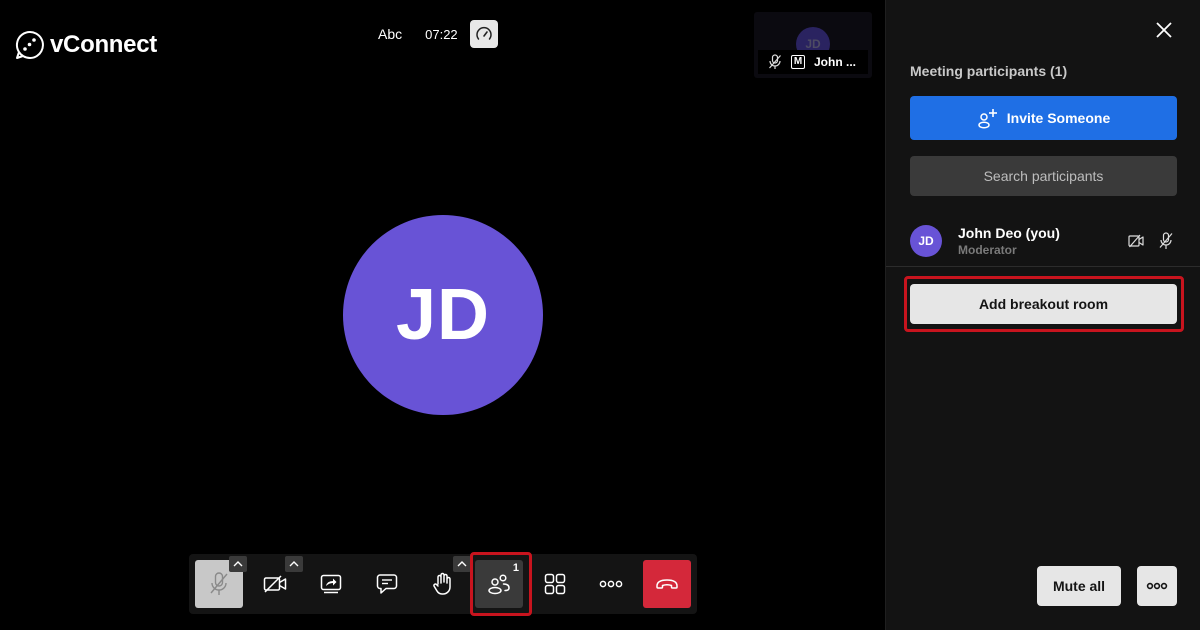 The height and width of the screenshot is (630, 1200). Describe the element at coordinates (989, 71) in the screenshot. I see `panel-title: Meeting participants (1)` at that location.